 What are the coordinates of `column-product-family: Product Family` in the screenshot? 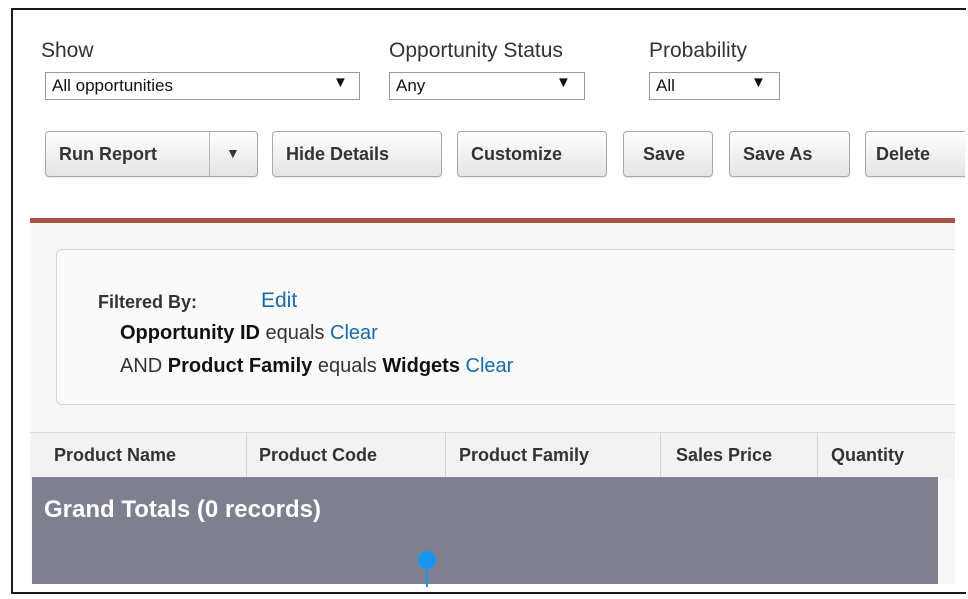 It's located at (524, 455).